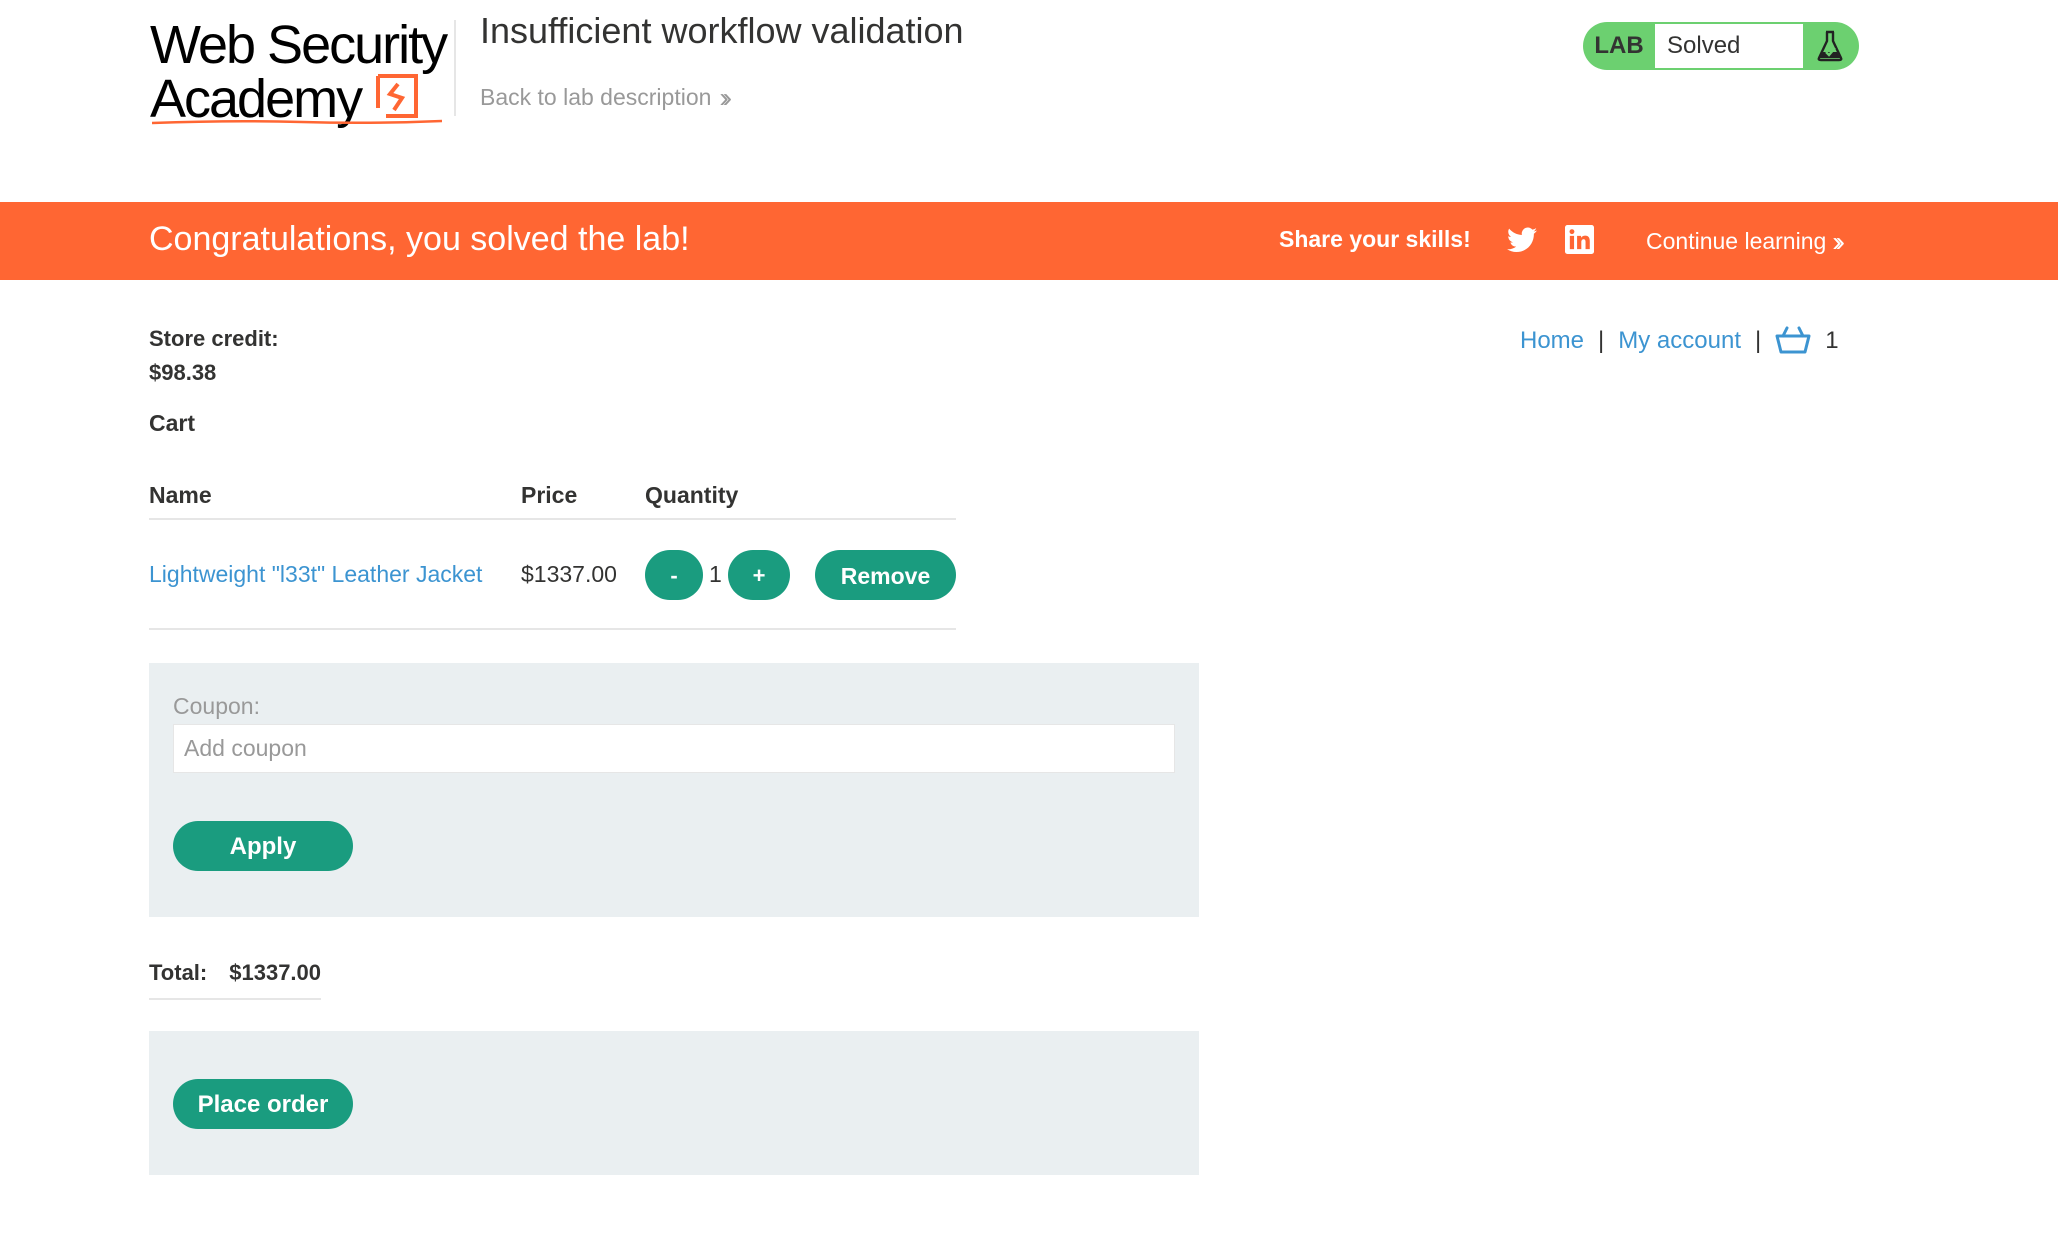  What do you see at coordinates (263, 1104) in the screenshot?
I see `place-order-button: Place order` at bounding box center [263, 1104].